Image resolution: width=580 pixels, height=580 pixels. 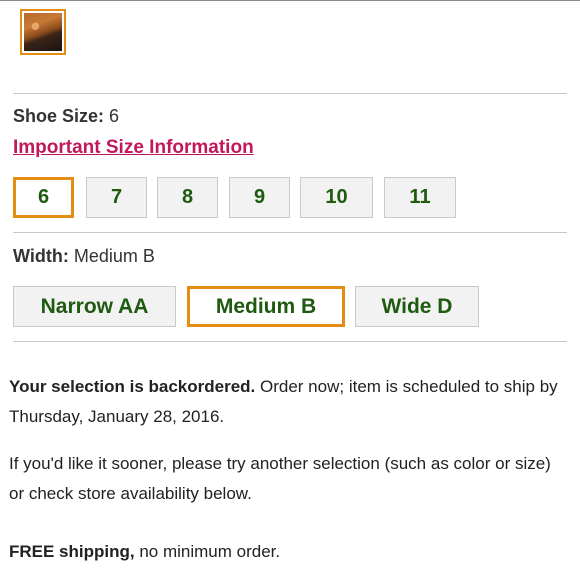 I want to click on size-option-label: 9, so click(x=259, y=197).